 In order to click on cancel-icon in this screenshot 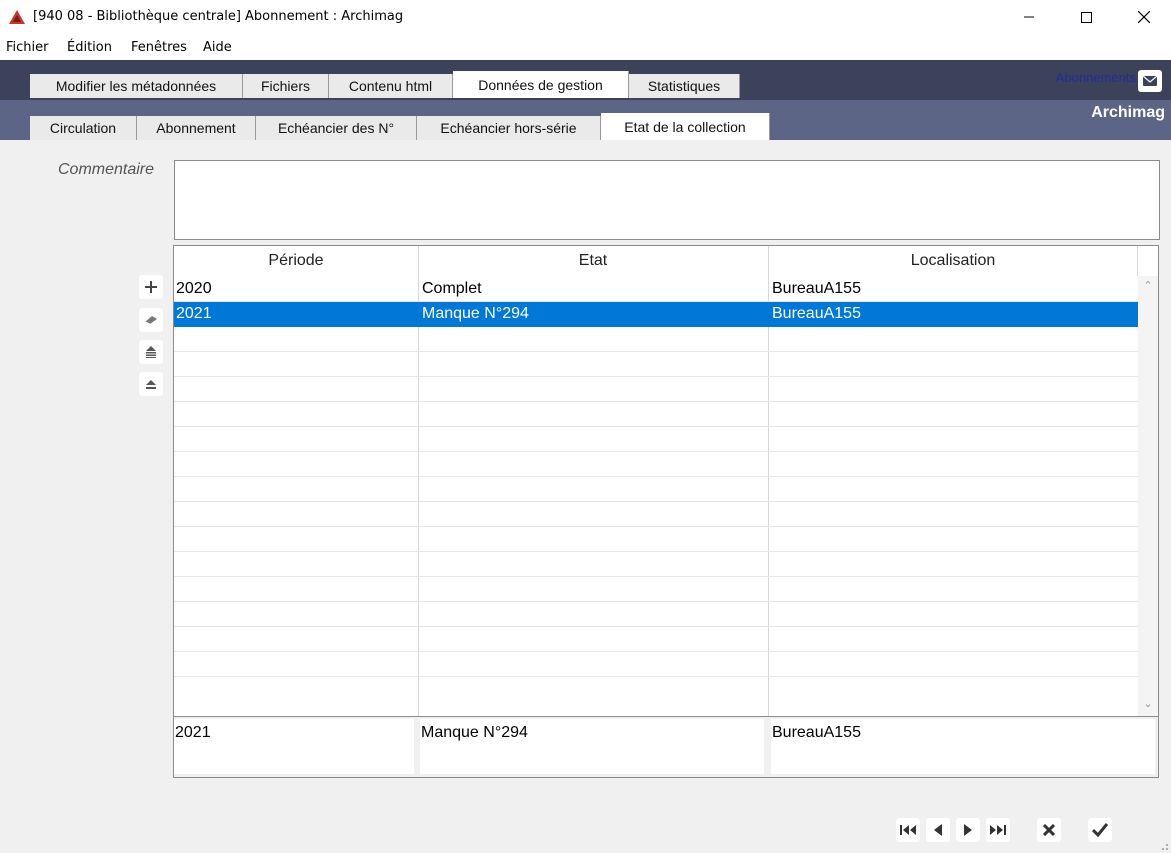, I will do `click(1049, 830)`.